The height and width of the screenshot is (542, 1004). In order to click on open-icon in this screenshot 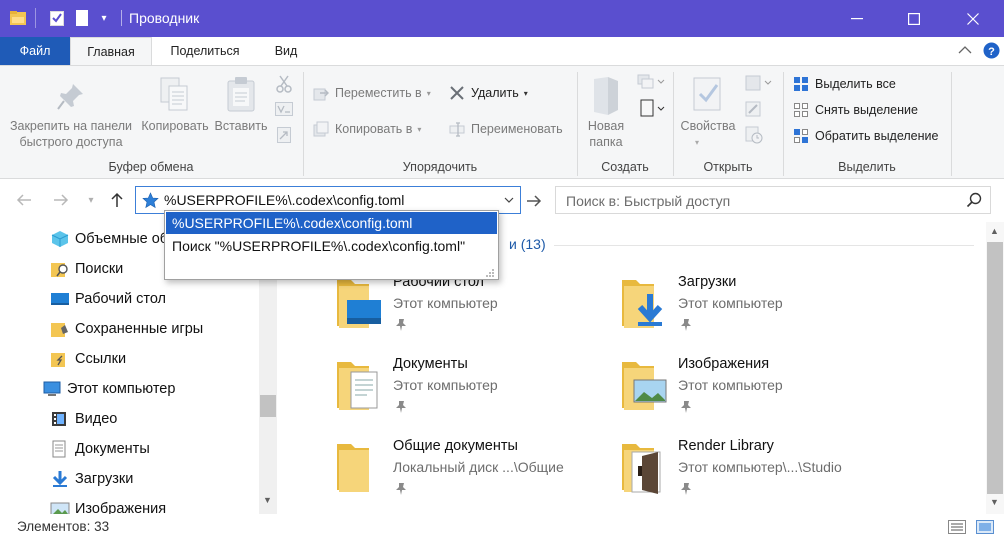, I will do `click(760, 84)`.